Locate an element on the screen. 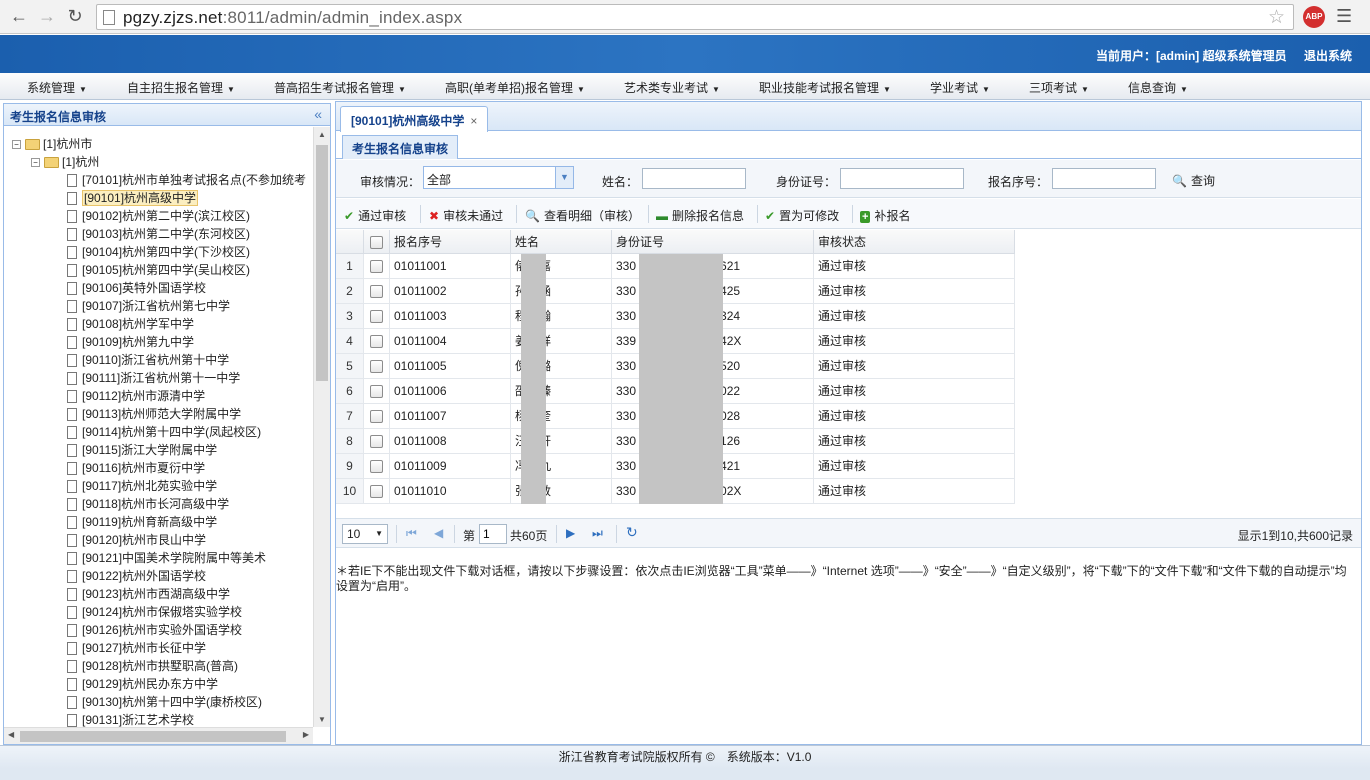 The width and height of the screenshot is (1370, 780). tab-strip: [90101]杭州高级中学 × is located at coordinates (848, 117).